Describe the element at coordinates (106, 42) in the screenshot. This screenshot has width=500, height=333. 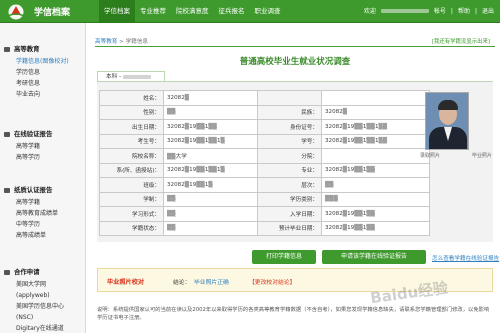
I see `breadcrumb-home: 高等教育` at that location.